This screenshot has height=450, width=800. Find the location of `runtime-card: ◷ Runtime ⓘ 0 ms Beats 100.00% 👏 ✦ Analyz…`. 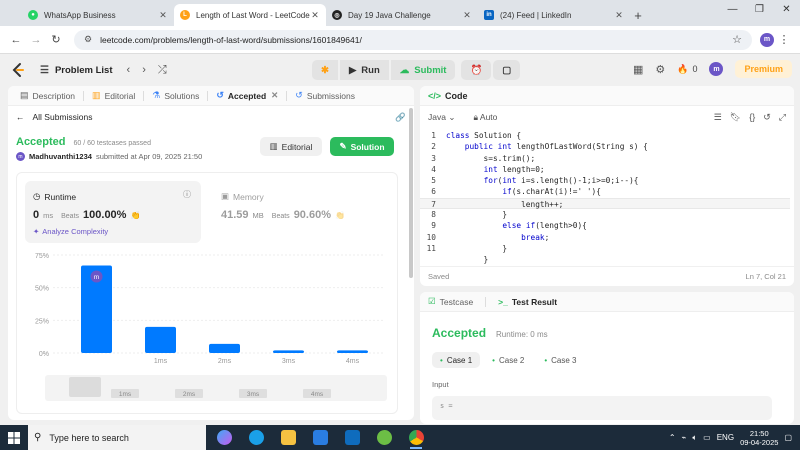

runtime-card: ◷ Runtime ⓘ 0 ms Beats 100.00% 👏 ✦ Analyz… is located at coordinates (113, 212).